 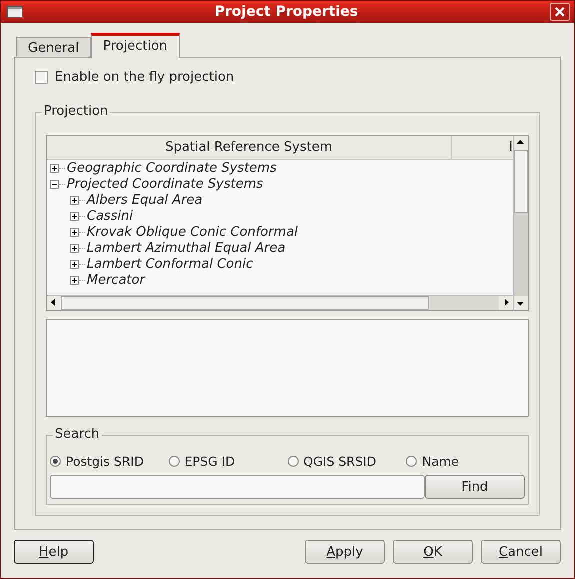 What do you see at coordinates (482, 147) in the screenshot?
I see `column-header: I` at bounding box center [482, 147].